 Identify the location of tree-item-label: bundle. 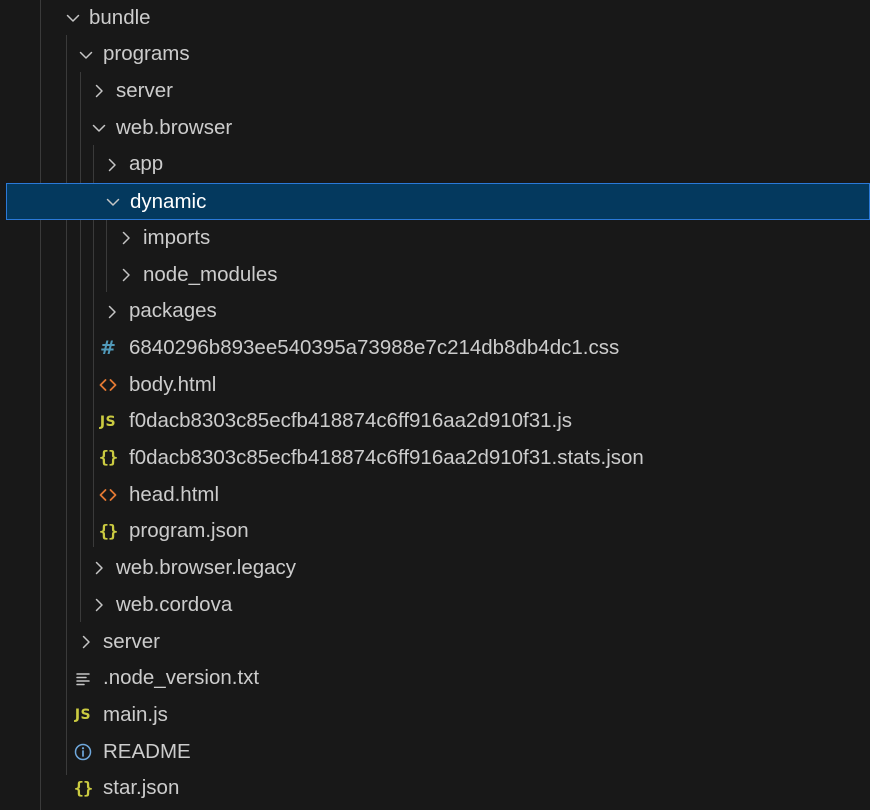
(120, 17).